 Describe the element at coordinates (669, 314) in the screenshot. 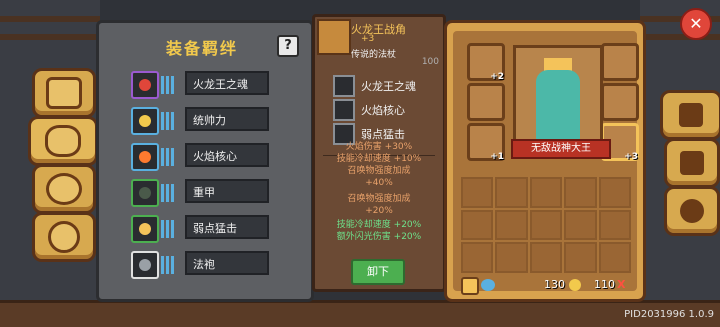

I see `build-info: PID2031996 1.0.9` at that location.